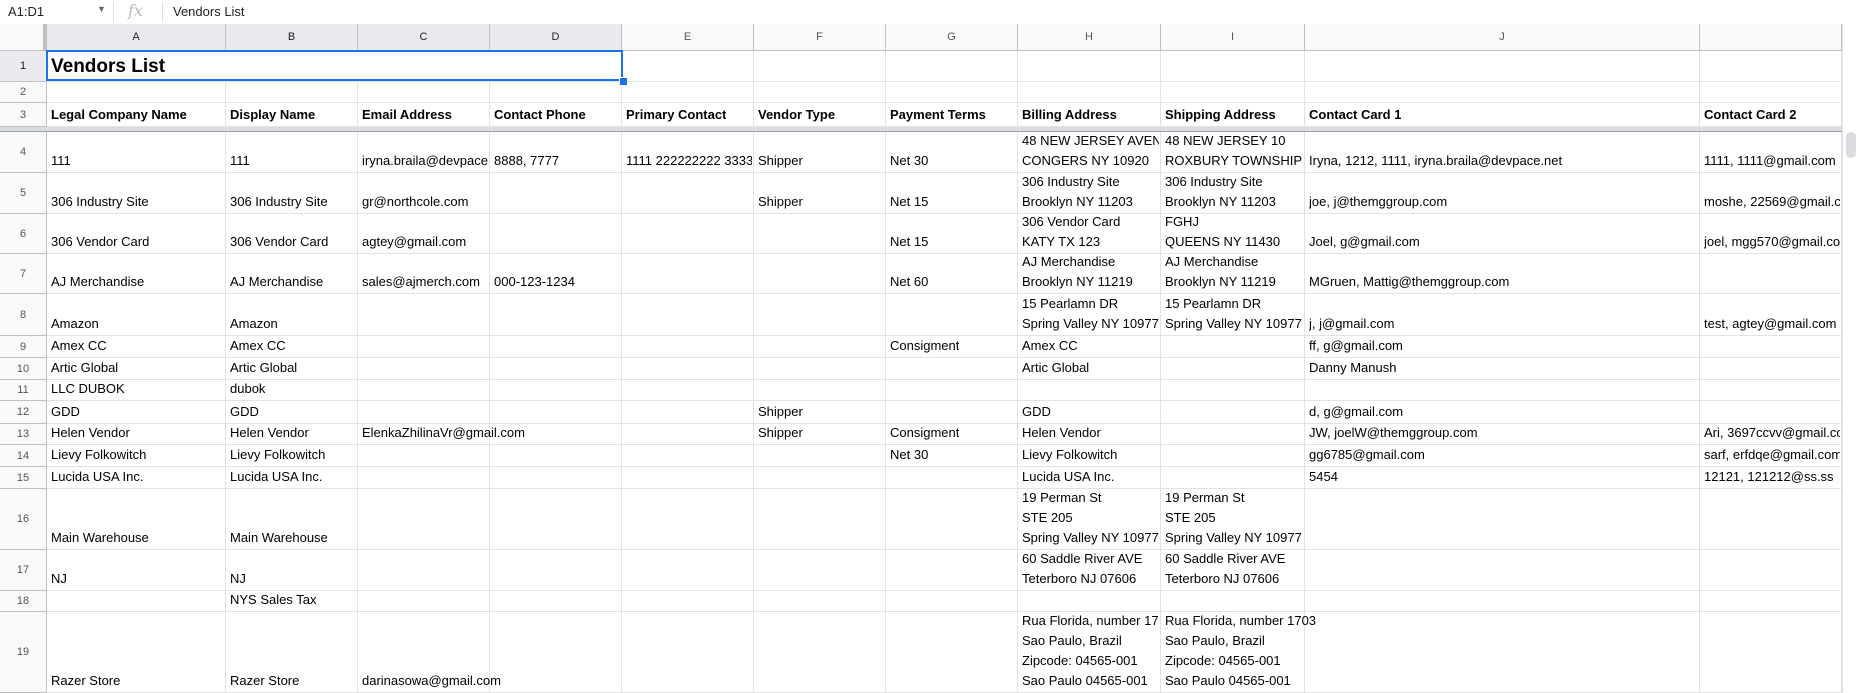  Describe the element at coordinates (23, 519) in the screenshot. I see `row-header: 16` at that location.